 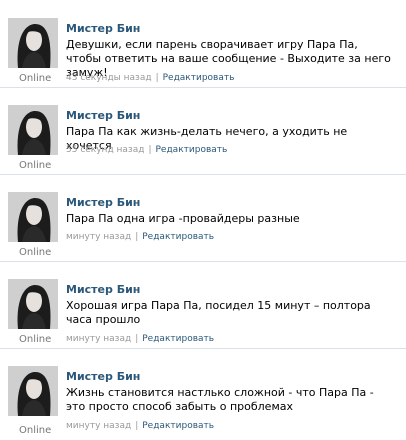 I want to click on post-meta: 43 секунды назад | Редактировать, so click(x=150, y=78).